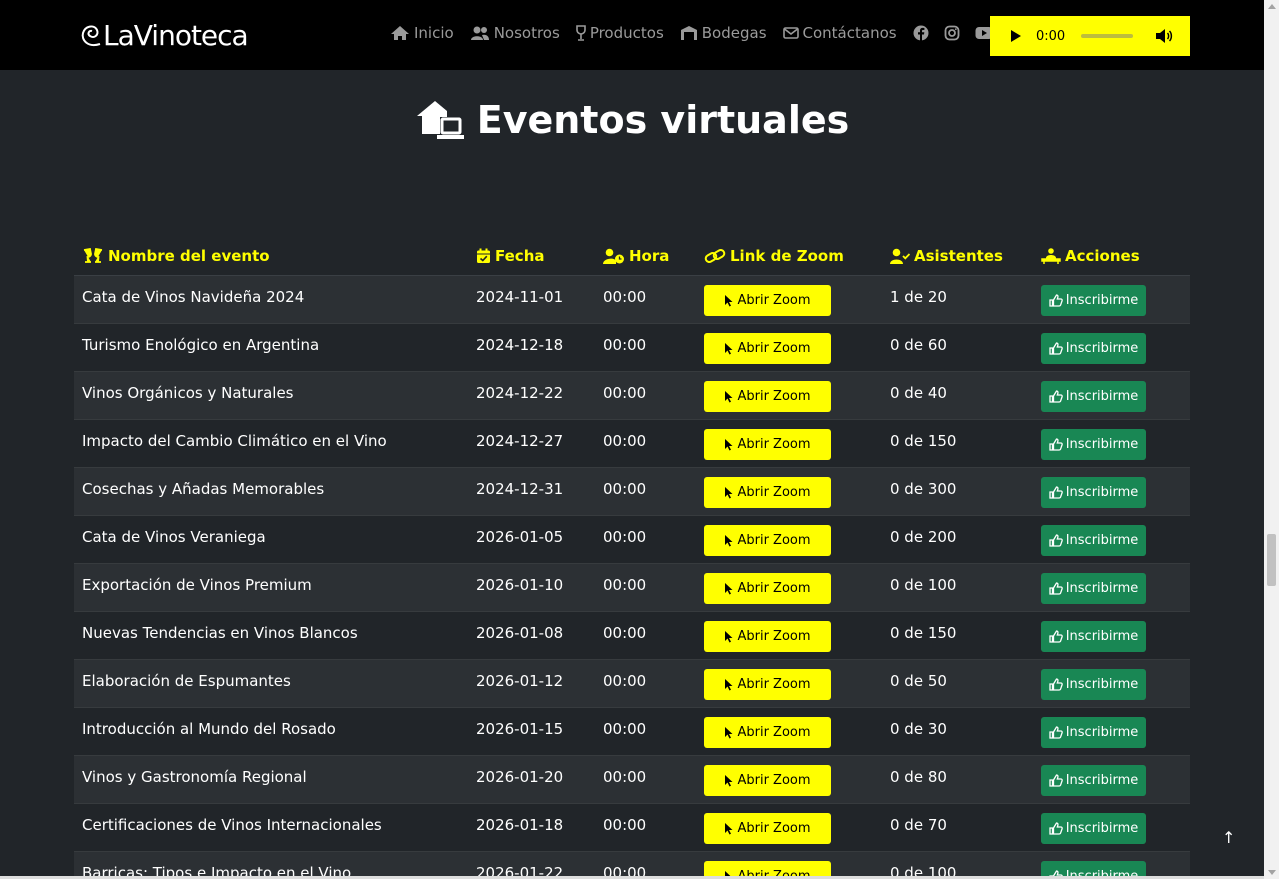 Image resolution: width=1279 pixels, height=879 pixels. I want to click on link-icon, so click(715, 255).